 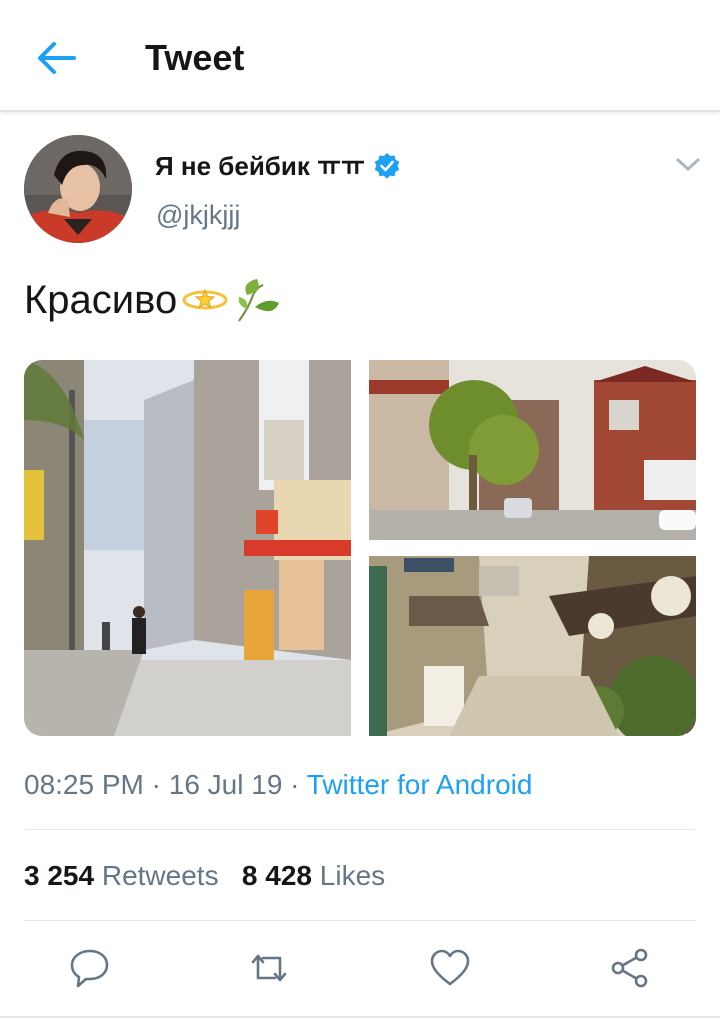 What do you see at coordinates (260, 166) in the screenshot?
I see `author-name: Я не бейбик ㅠㅠ` at bounding box center [260, 166].